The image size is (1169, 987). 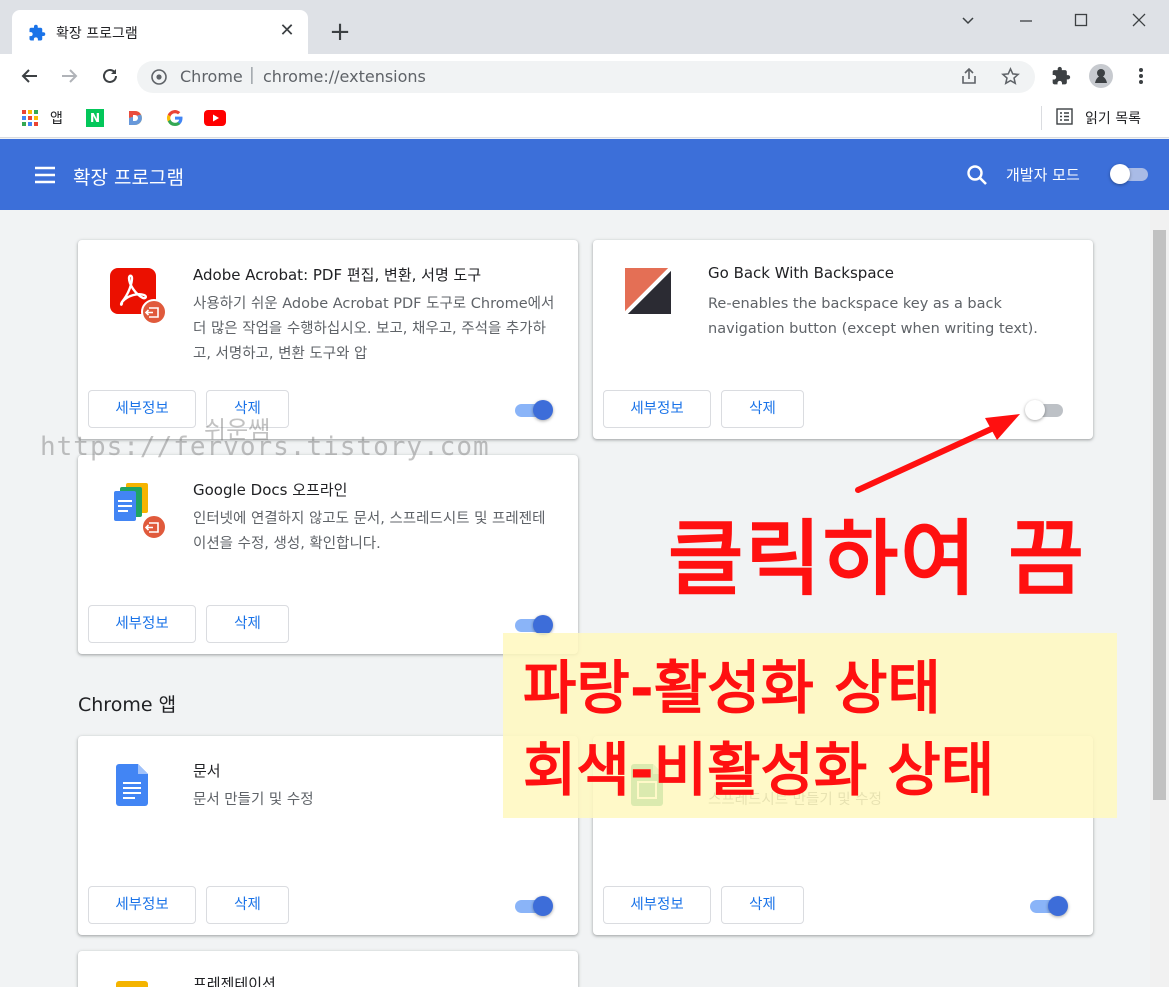 What do you see at coordinates (584, 27) in the screenshot?
I see `tab-strip: 확장 프로그램 ✕ +` at bounding box center [584, 27].